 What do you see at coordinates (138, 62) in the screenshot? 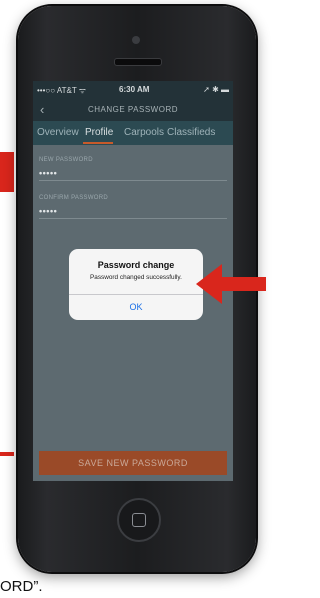
I see `speaker-grille` at bounding box center [138, 62].